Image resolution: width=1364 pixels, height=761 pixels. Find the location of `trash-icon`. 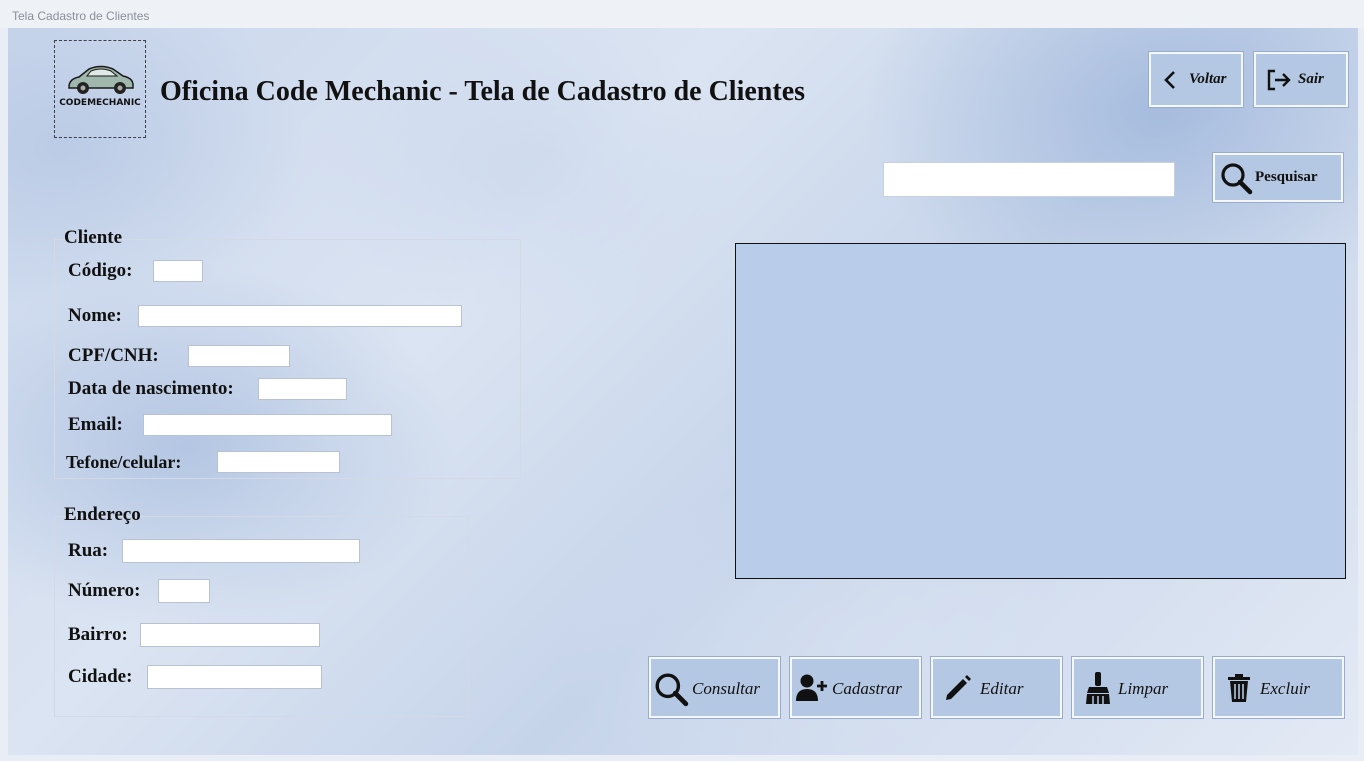

trash-icon is located at coordinates (1239, 688).